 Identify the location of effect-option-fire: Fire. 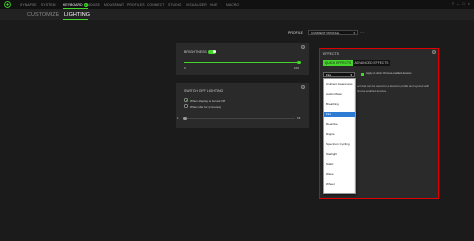
(339, 114).